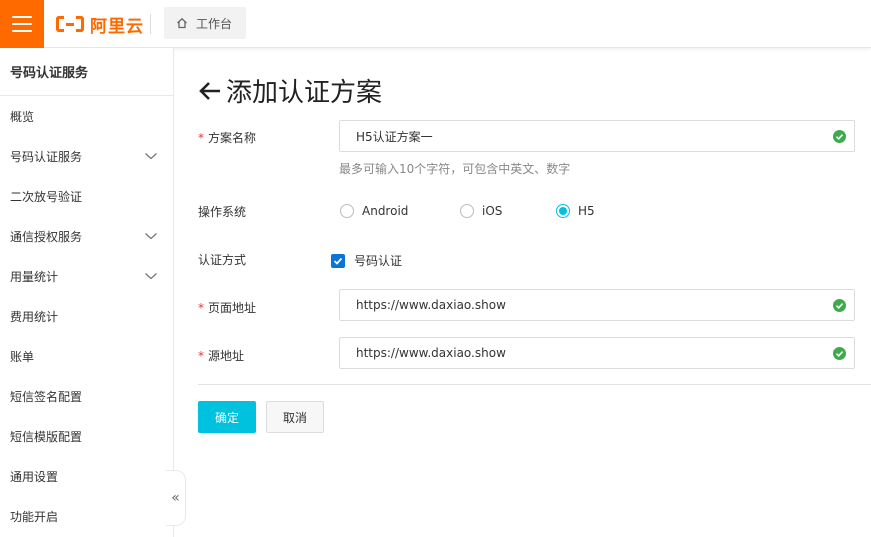  I want to click on aliyun-logo-icon, so click(70, 24).